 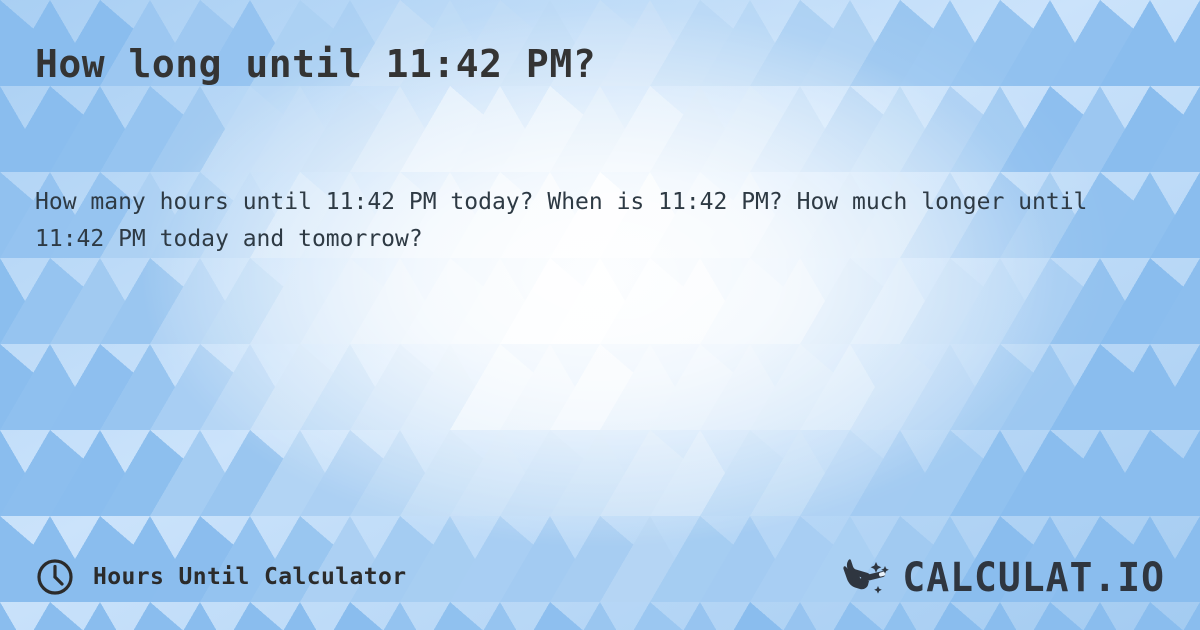 I want to click on magic-wand-hand-icon, so click(x=868, y=577).